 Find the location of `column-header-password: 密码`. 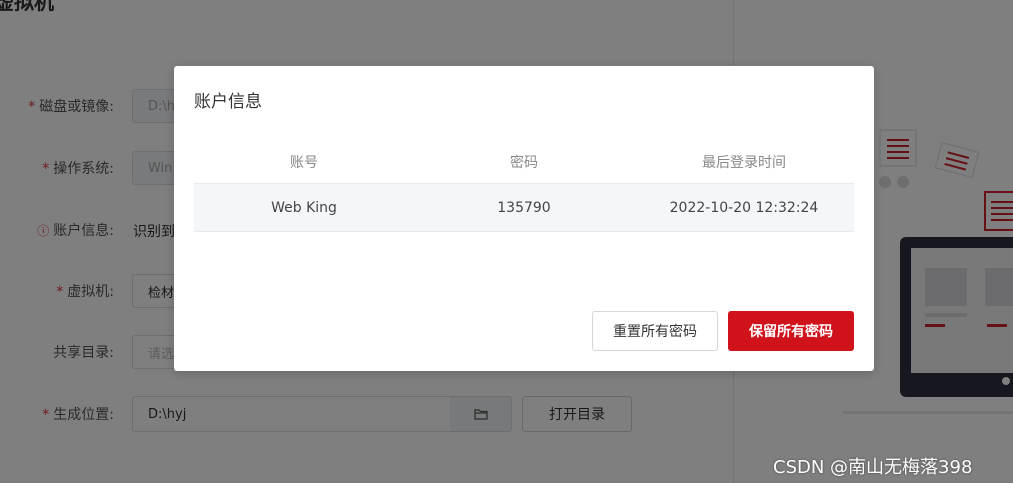

column-header-password: 密码 is located at coordinates (524, 162).